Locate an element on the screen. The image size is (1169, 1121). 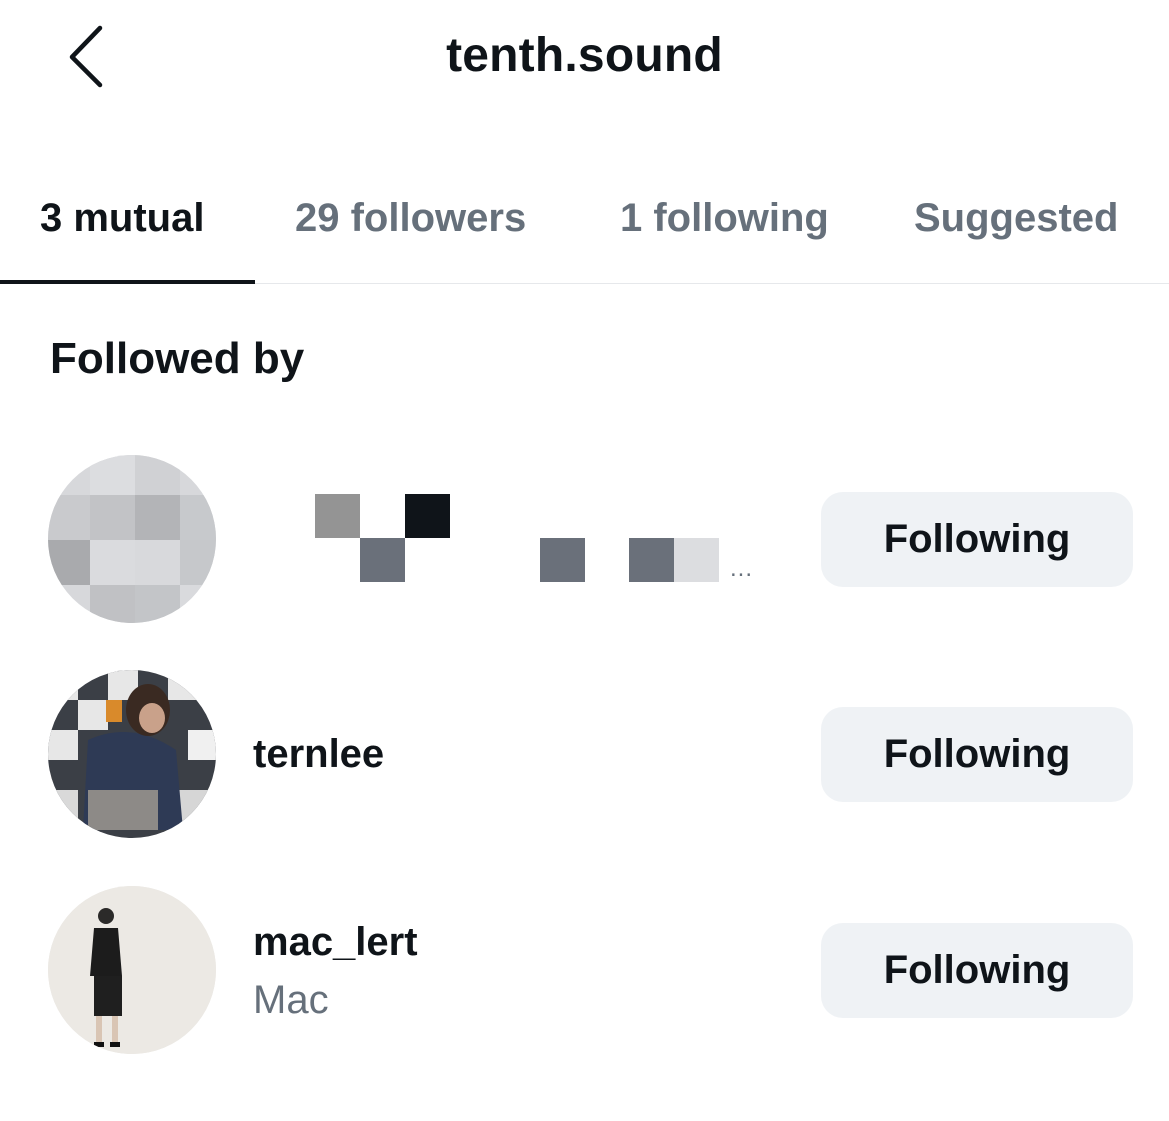
user-avatar-censored is located at coordinates (132, 539).